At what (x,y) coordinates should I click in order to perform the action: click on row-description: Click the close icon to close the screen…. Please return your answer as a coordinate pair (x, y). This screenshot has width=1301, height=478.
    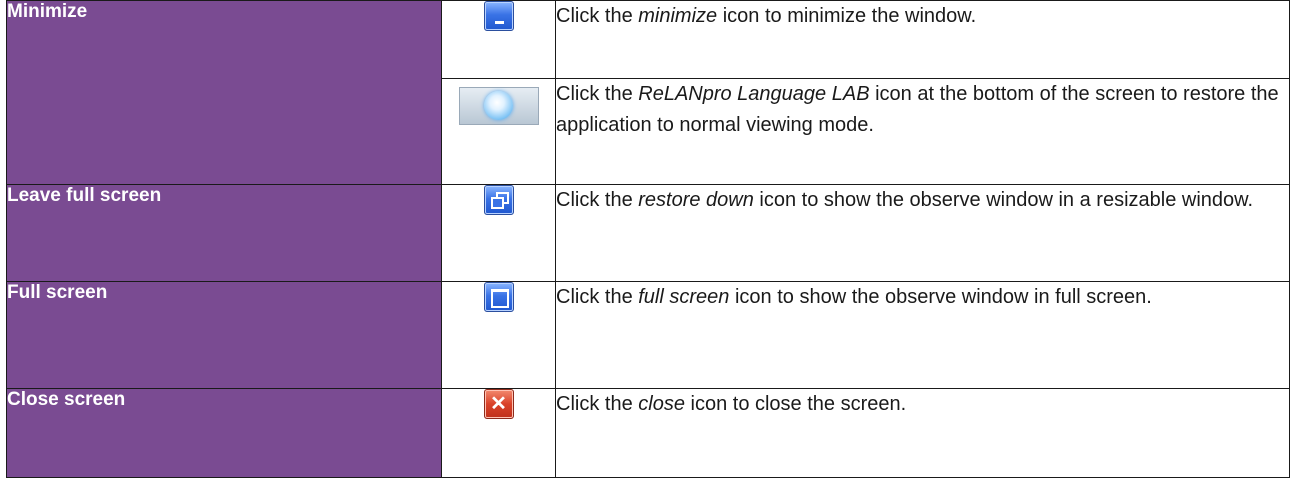
    Looking at the image, I should click on (922, 433).